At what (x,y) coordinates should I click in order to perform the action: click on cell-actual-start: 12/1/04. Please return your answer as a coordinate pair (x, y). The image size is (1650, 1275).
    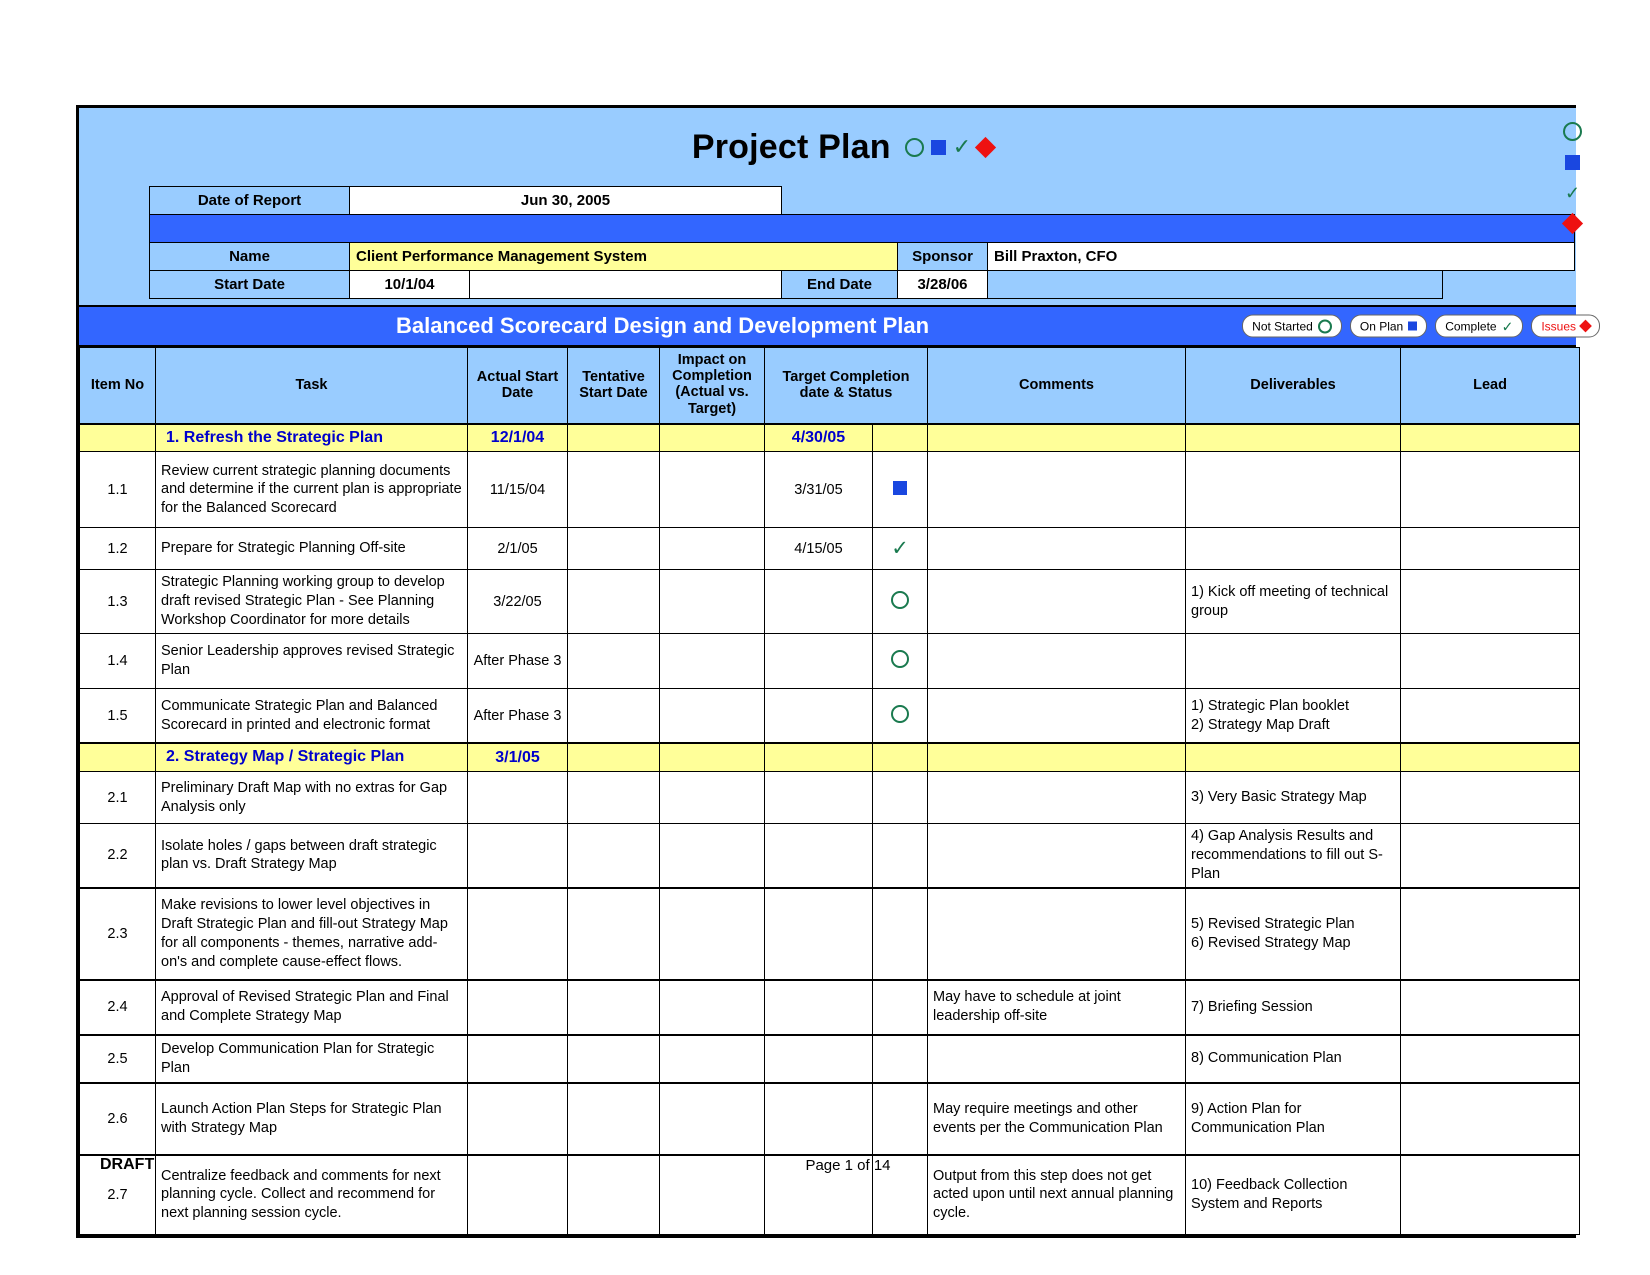
    Looking at the image, I should click on (517, 437).